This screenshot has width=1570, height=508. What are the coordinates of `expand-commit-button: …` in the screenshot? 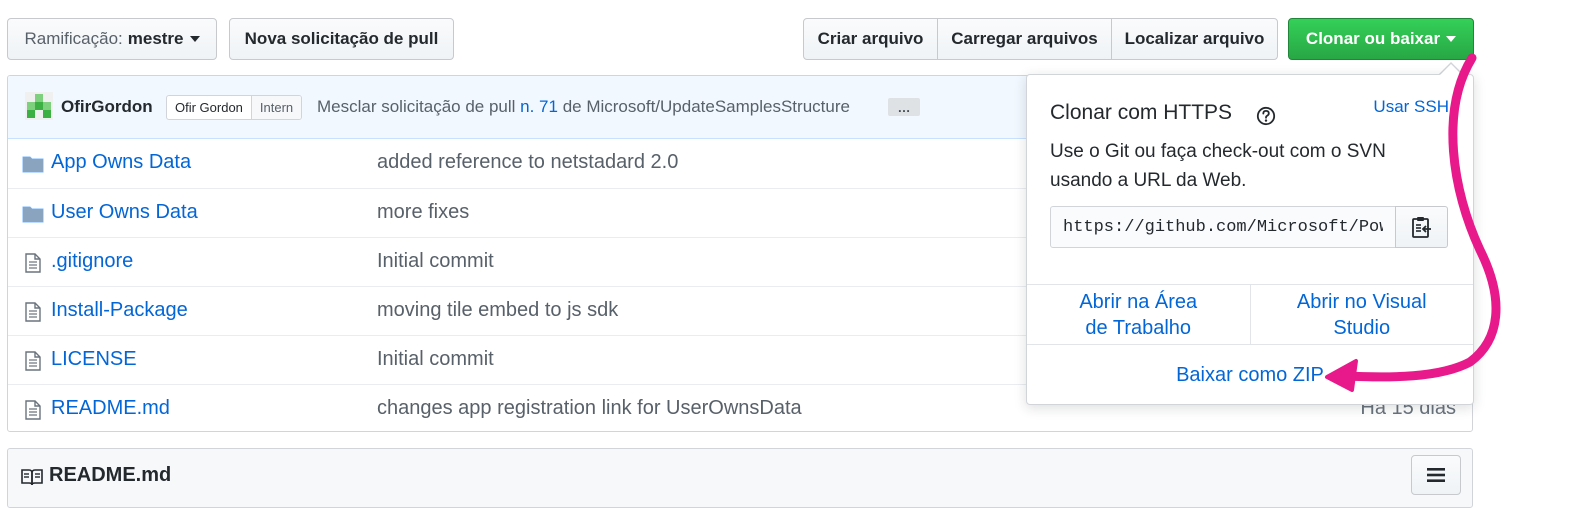 It's located at (904, 107).